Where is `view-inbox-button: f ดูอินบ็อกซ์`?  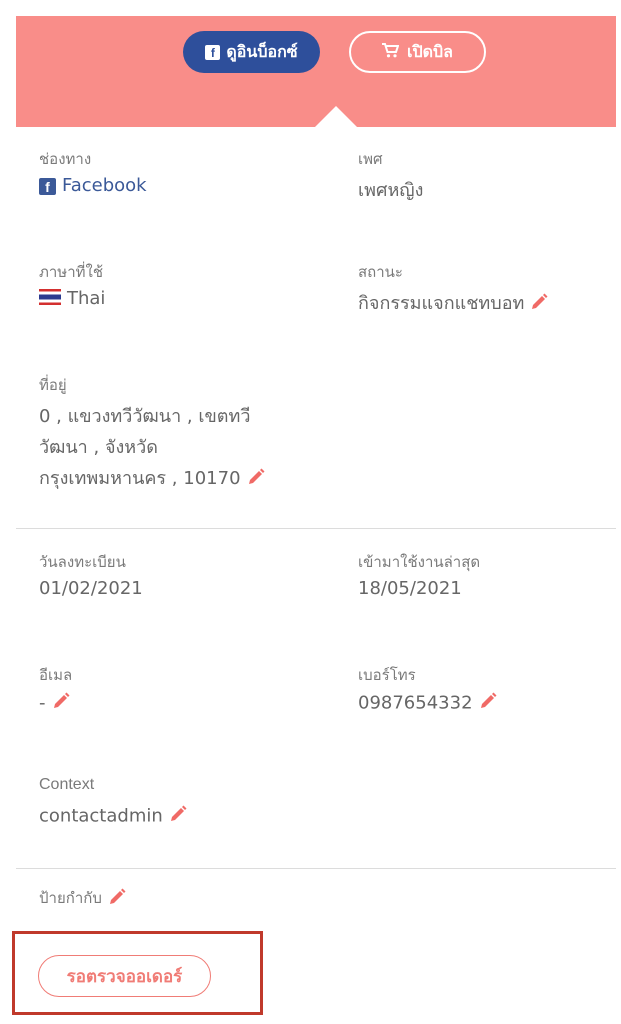 view-inbox-button: f ดูอินบ็อกซ์ is located at coordinates (251, 52).